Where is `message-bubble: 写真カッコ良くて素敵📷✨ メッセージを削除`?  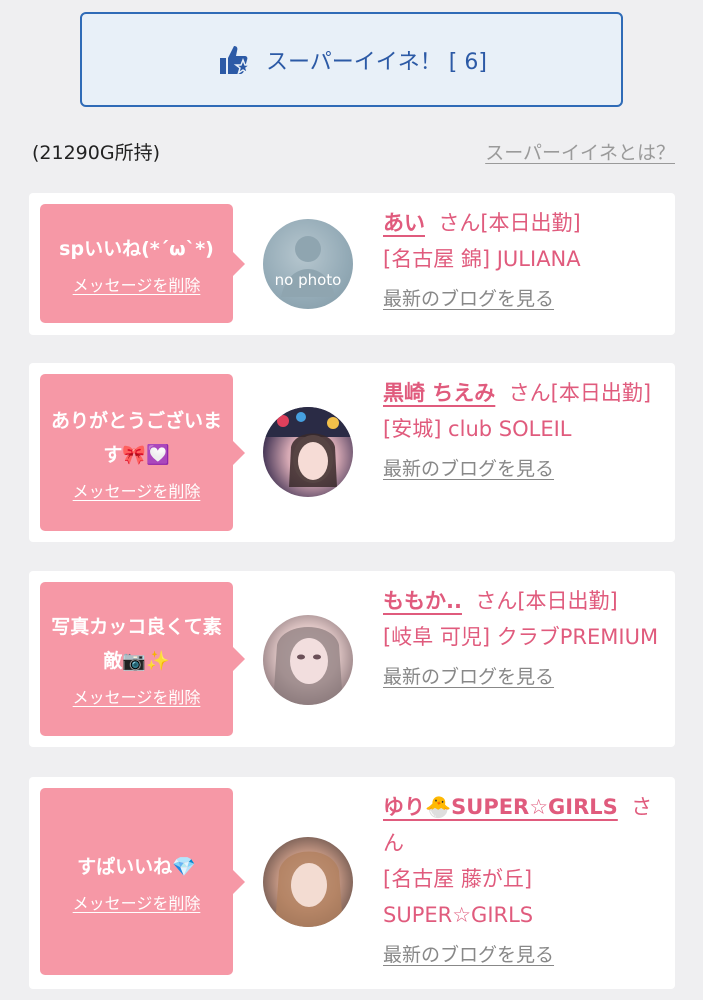 message-bubble: 写真カッコ良くて素敵📷✨ メッセージを削除 is located at coordinates (142, 659).